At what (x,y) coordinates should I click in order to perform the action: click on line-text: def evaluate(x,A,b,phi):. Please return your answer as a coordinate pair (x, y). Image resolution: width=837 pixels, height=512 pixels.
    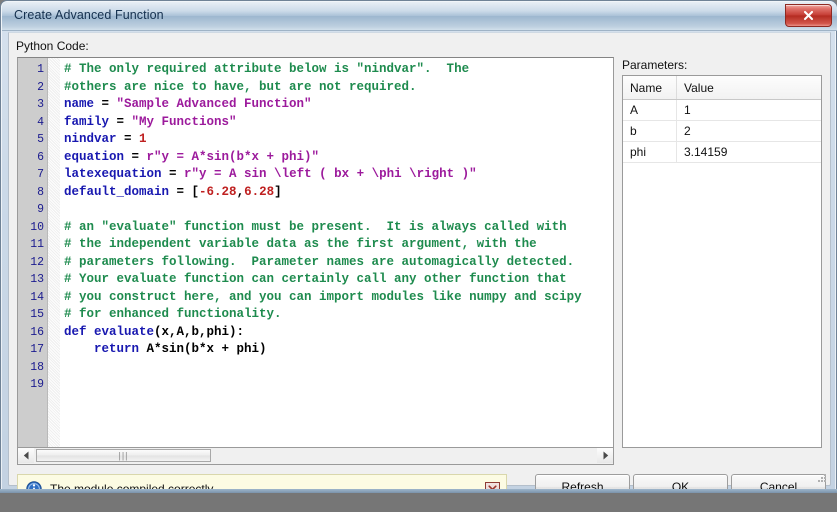
    Looking at the image, I should click on (154, 333).